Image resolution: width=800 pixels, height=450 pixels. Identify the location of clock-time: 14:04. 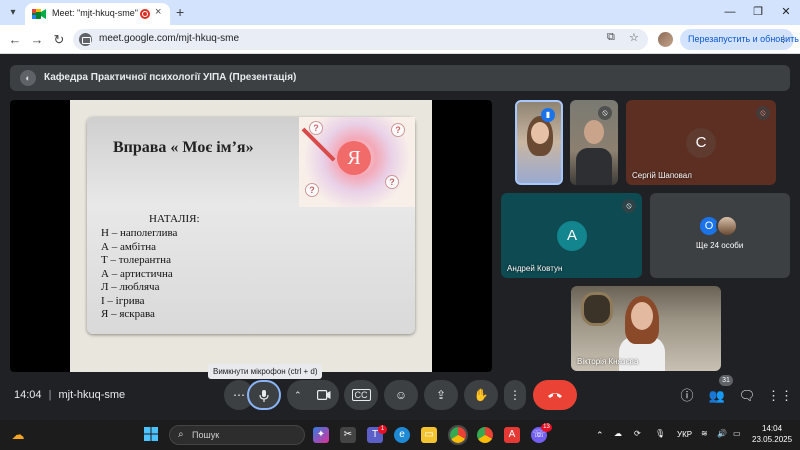
(772, 428).